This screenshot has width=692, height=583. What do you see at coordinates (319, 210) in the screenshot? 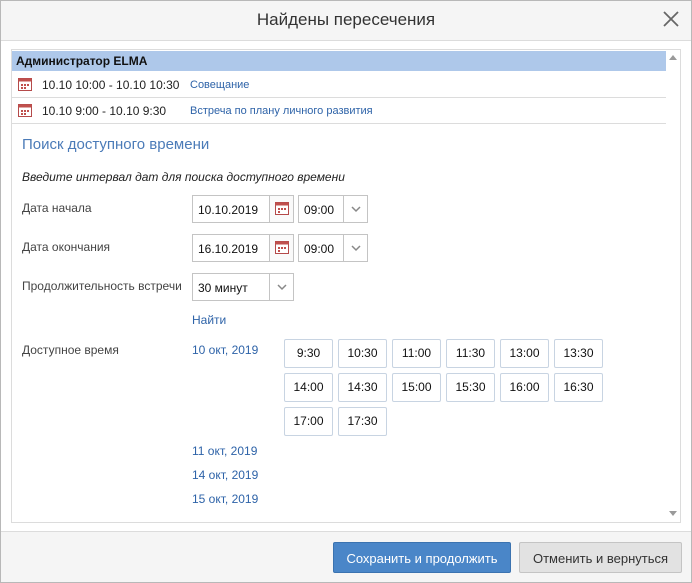
I see `start-time-value: 09:00` at bounding box center [319, 210].